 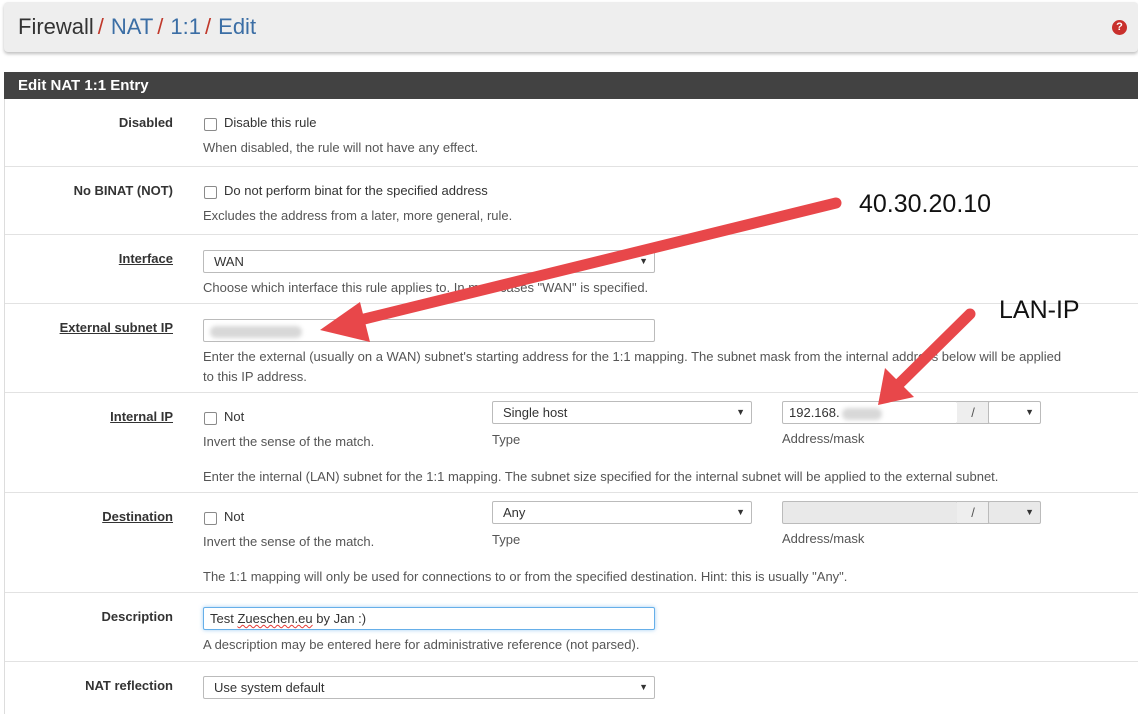 What do you see at coordinates (234, 416) in the screenshot?
I see `internal-not-label: Not` at bounding box center [234, 416].